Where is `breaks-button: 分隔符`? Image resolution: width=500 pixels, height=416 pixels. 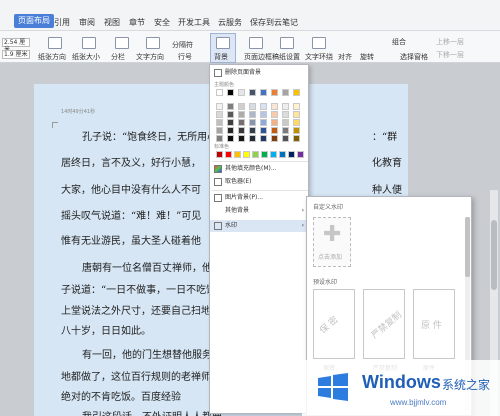
breaks-button: 分隔符 is located at coordinates (182, 45).